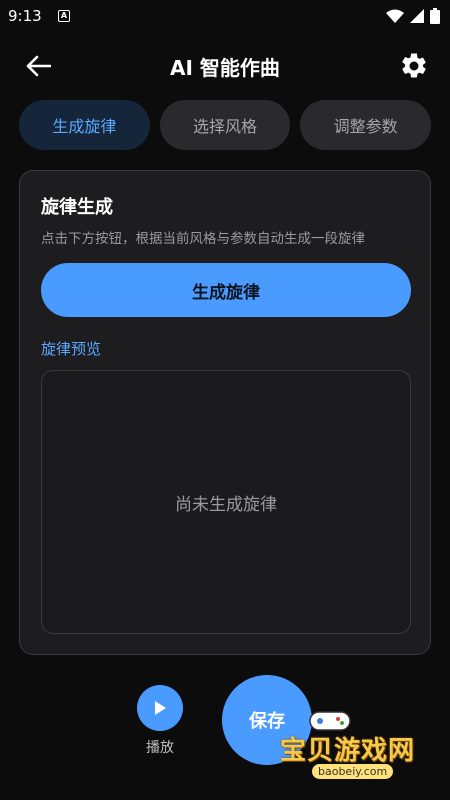 Image resolution: width=450 pixels, height=800 pixels. I want to click on play-icon, so click(160, 708).